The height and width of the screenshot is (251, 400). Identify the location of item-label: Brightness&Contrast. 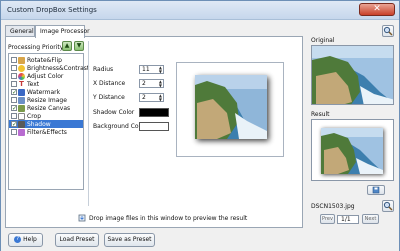
(58, 68).